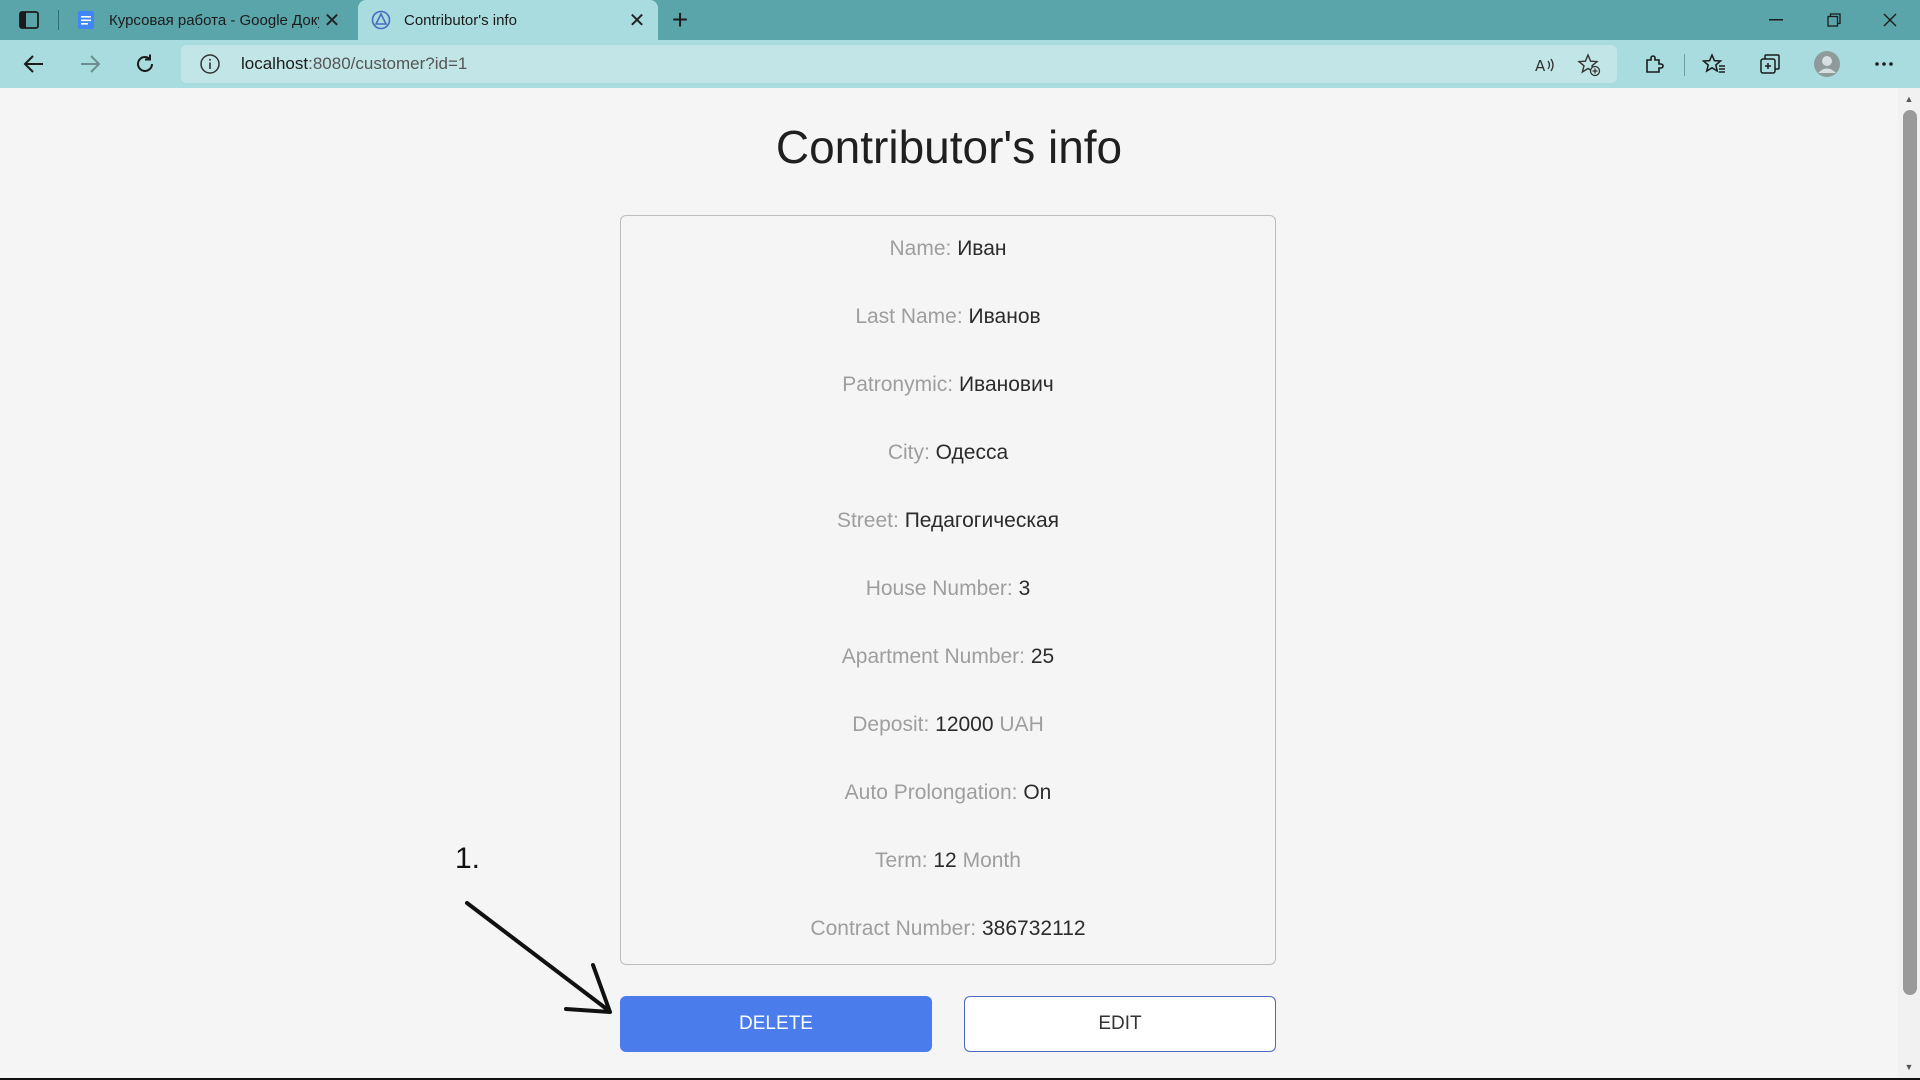 This screenshot has height=1080, width=1920. What do you see at coordinates (1540, 66) in the screenshot?
I see `svg-text: A` at bounding box center [1540, 66].